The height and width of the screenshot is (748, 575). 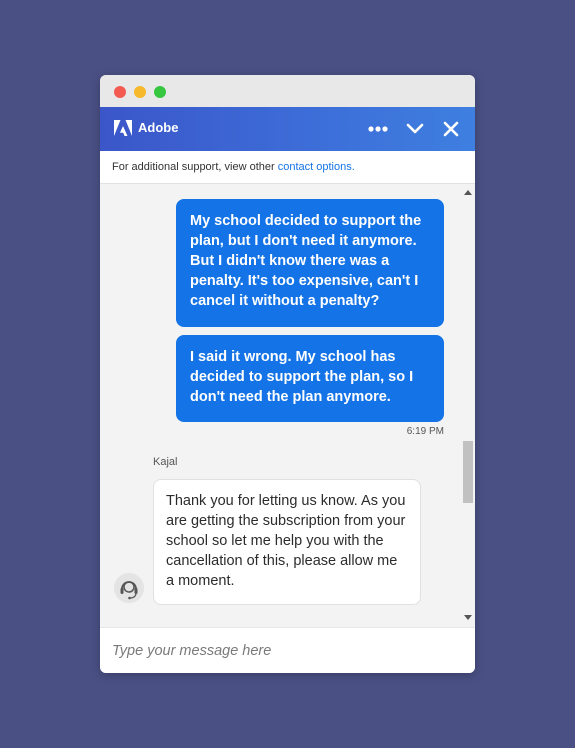 What do you see at coordinates (158, 127) in the screenshot?
I see `brand-name: Adobe` at bounding box center [158, 127].